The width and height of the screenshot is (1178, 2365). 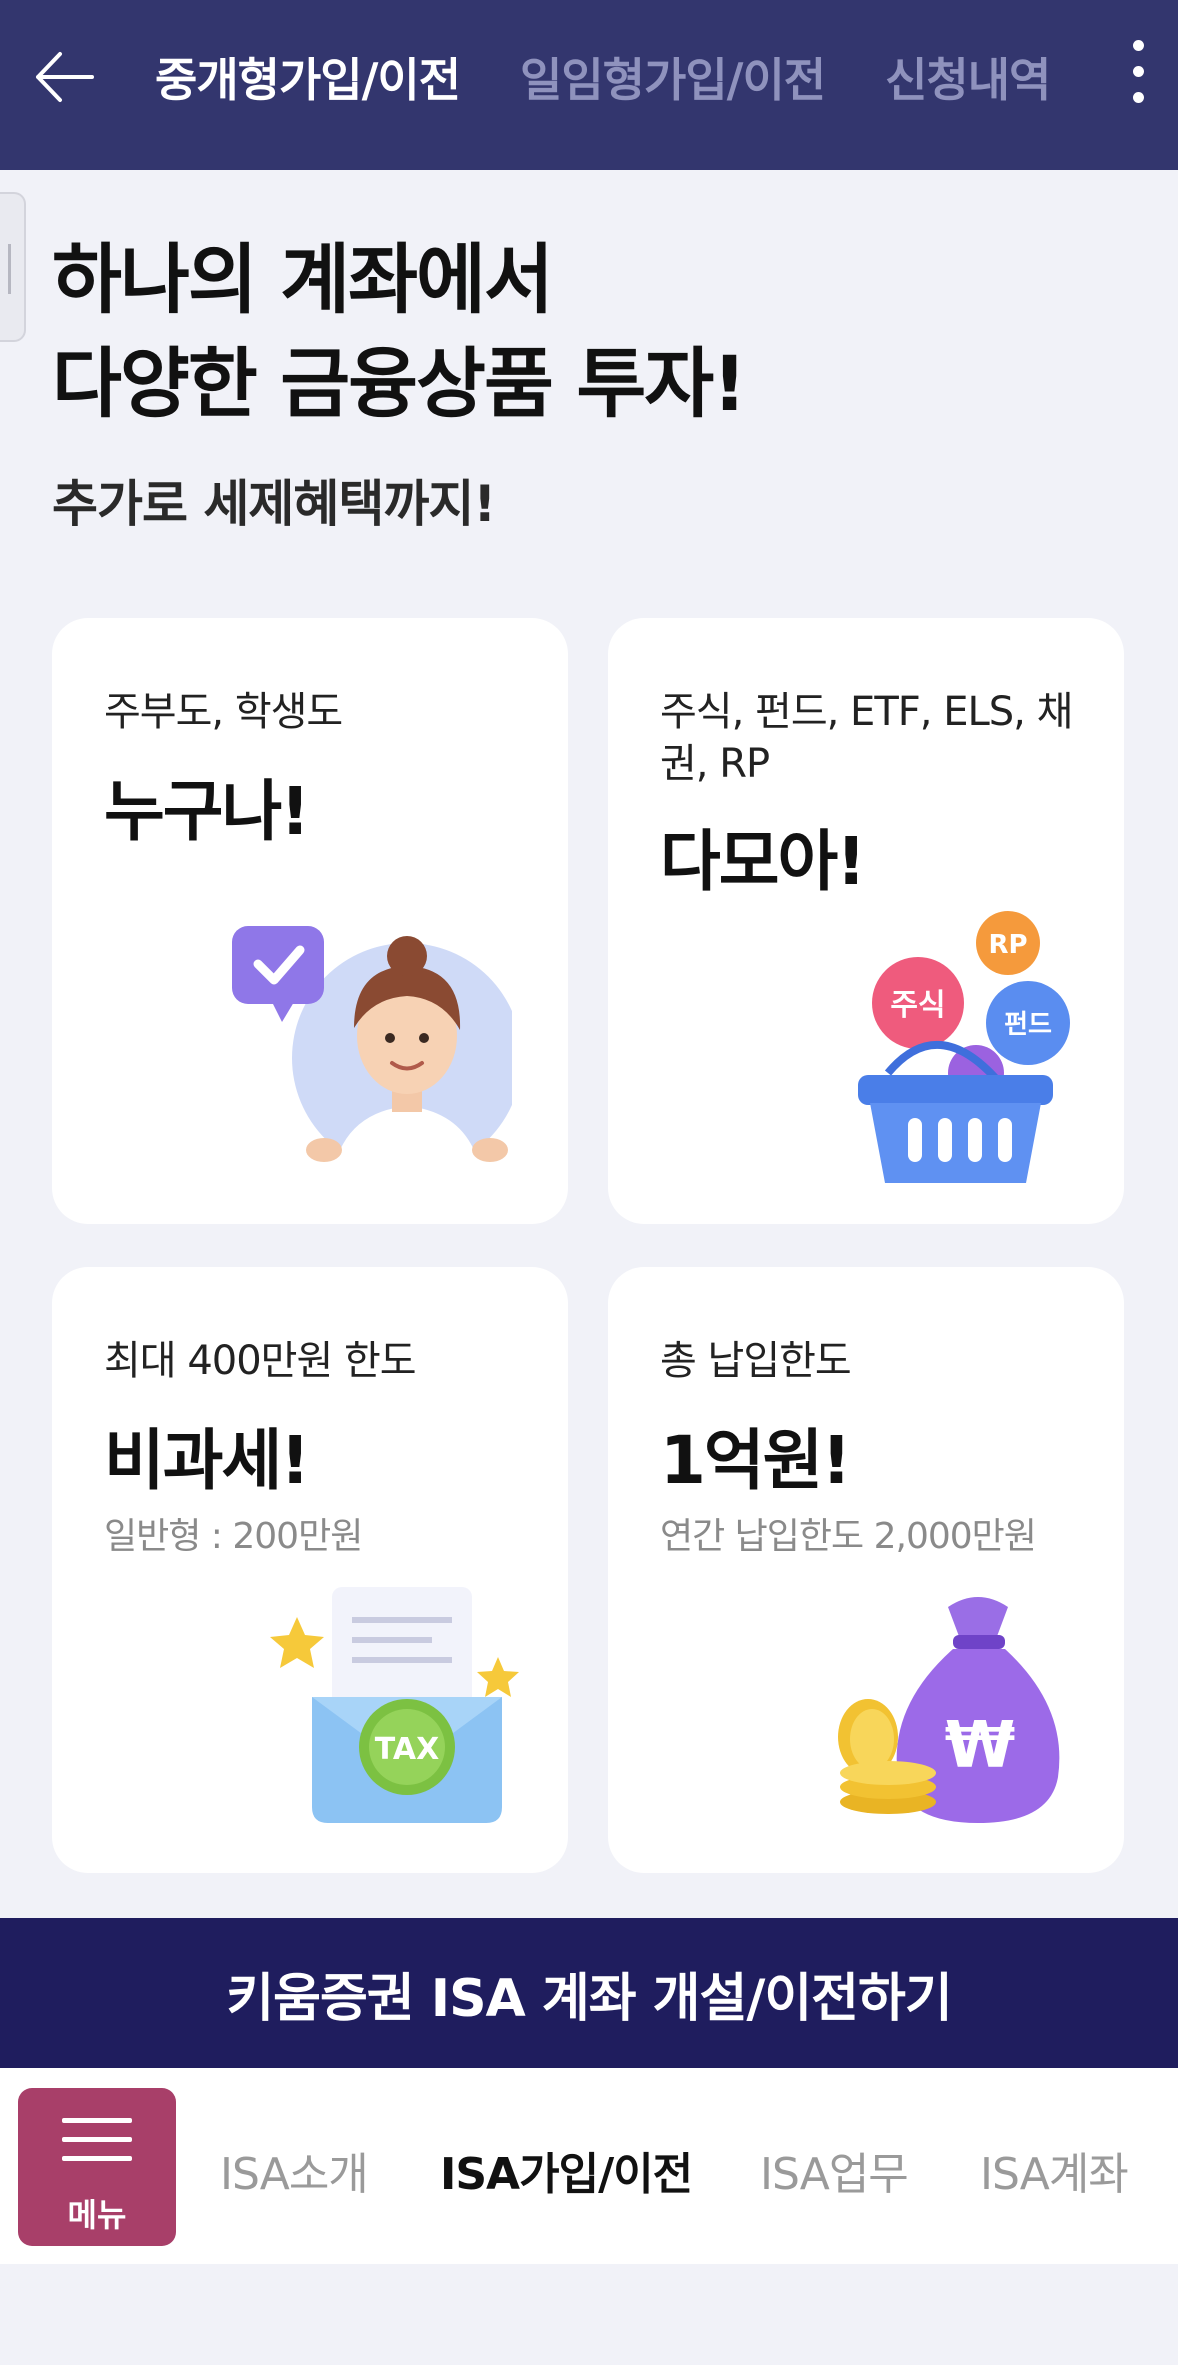 What do you see at coordinates (980, 1746) in the screenshot?
I see `won-badge-label: ₩` at bounding box center [980, 1746].